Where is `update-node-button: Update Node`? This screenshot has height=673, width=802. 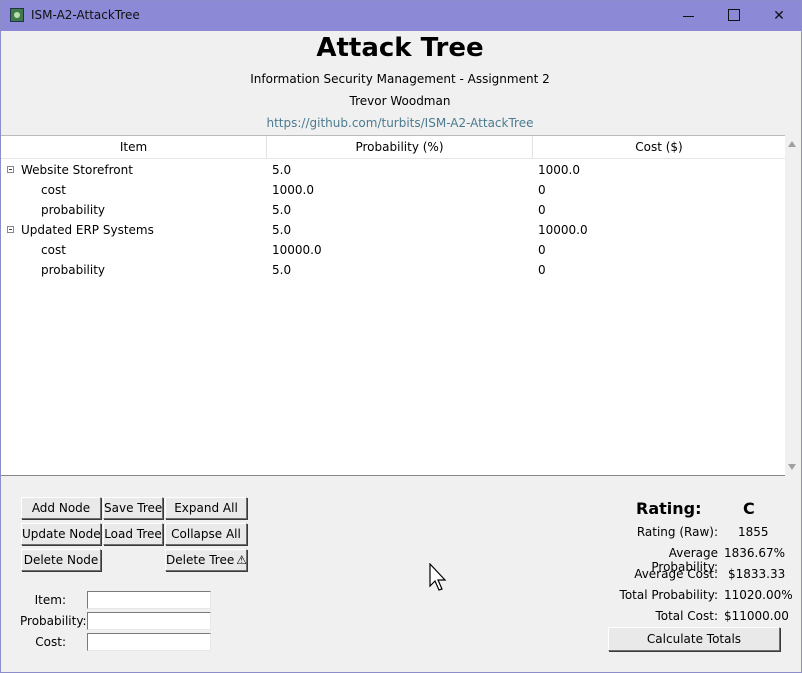
update-node-button: Update Node is located at coordinates (61, 534).